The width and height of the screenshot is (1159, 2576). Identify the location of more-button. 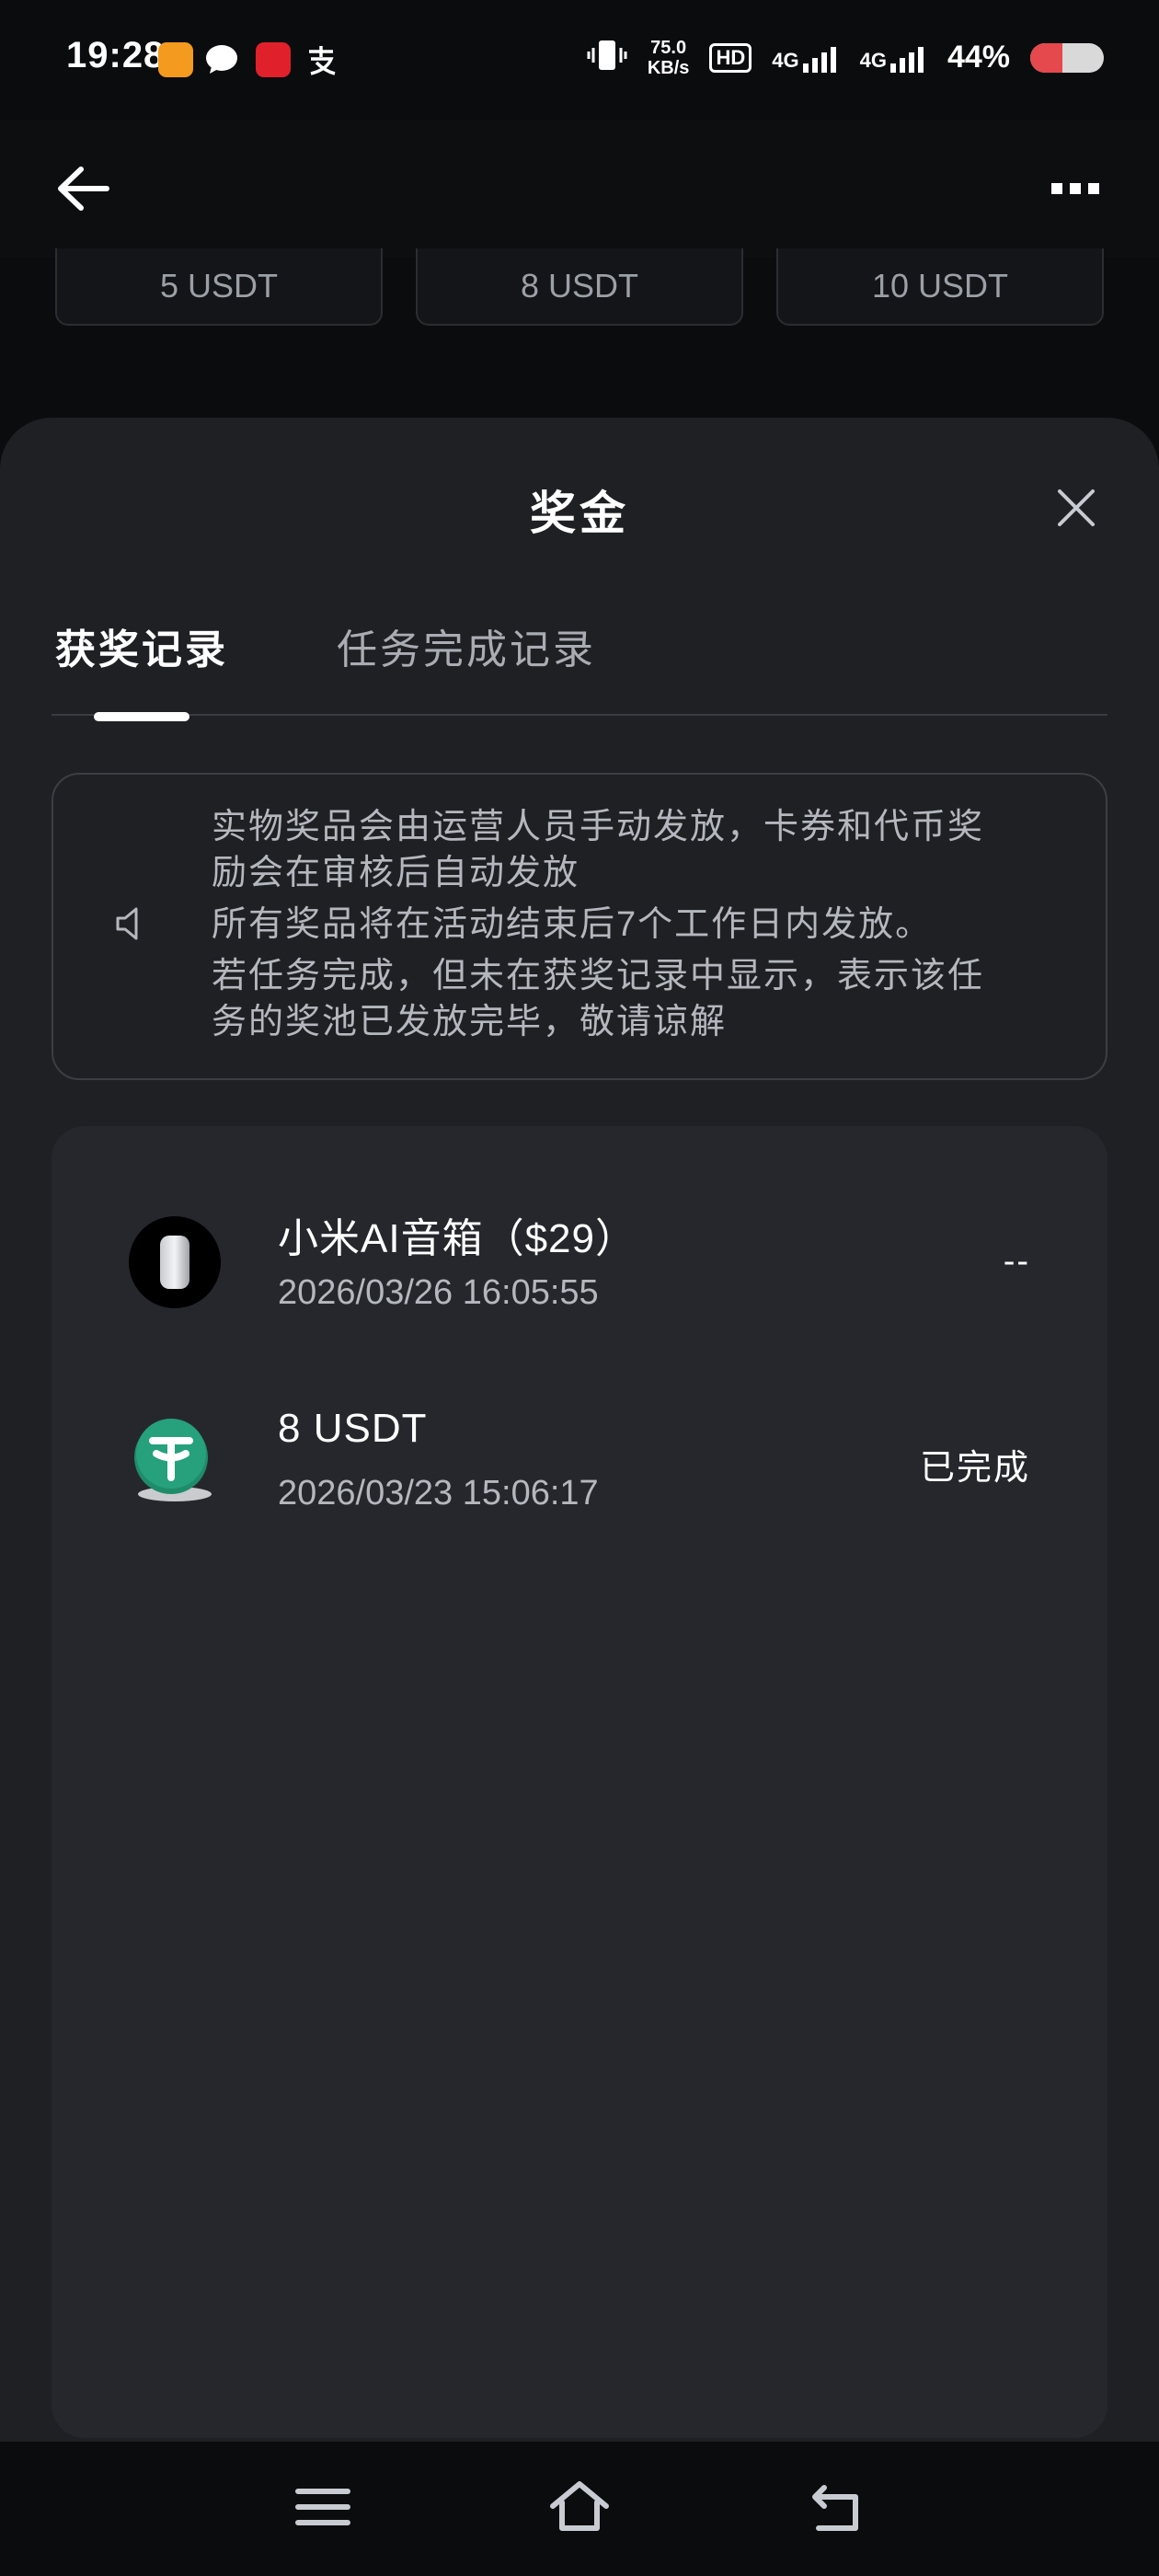
(1075, 188).